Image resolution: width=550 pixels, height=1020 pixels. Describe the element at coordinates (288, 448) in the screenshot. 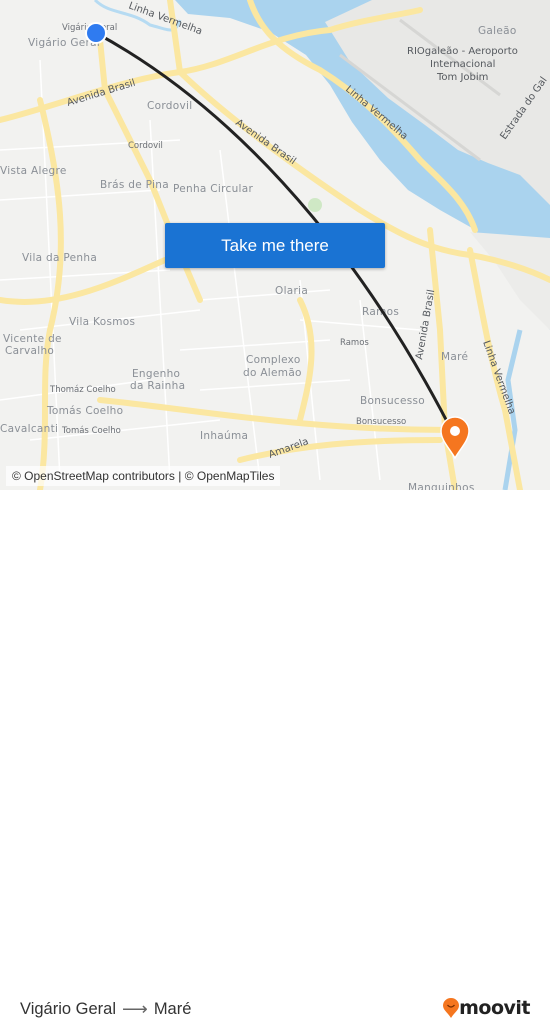

I see `road-label: Amarela` at that location.